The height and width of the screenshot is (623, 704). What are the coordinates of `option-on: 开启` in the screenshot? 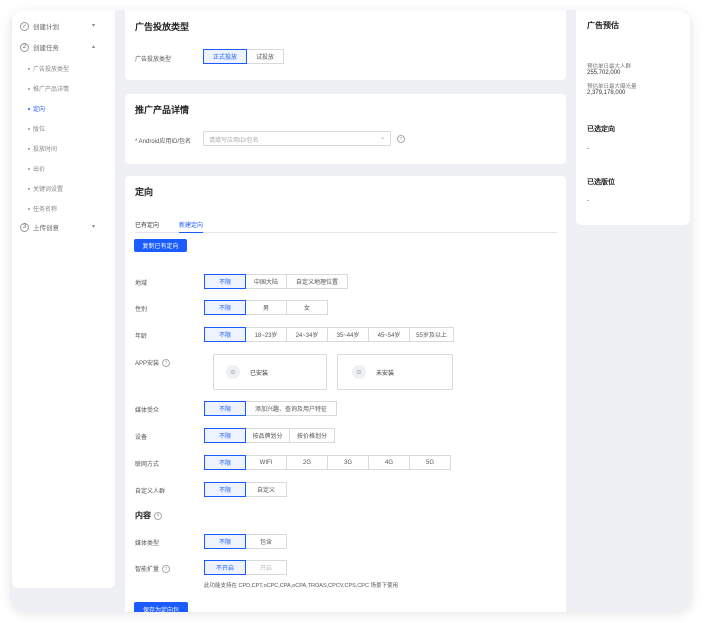 It's located at (266, 567).